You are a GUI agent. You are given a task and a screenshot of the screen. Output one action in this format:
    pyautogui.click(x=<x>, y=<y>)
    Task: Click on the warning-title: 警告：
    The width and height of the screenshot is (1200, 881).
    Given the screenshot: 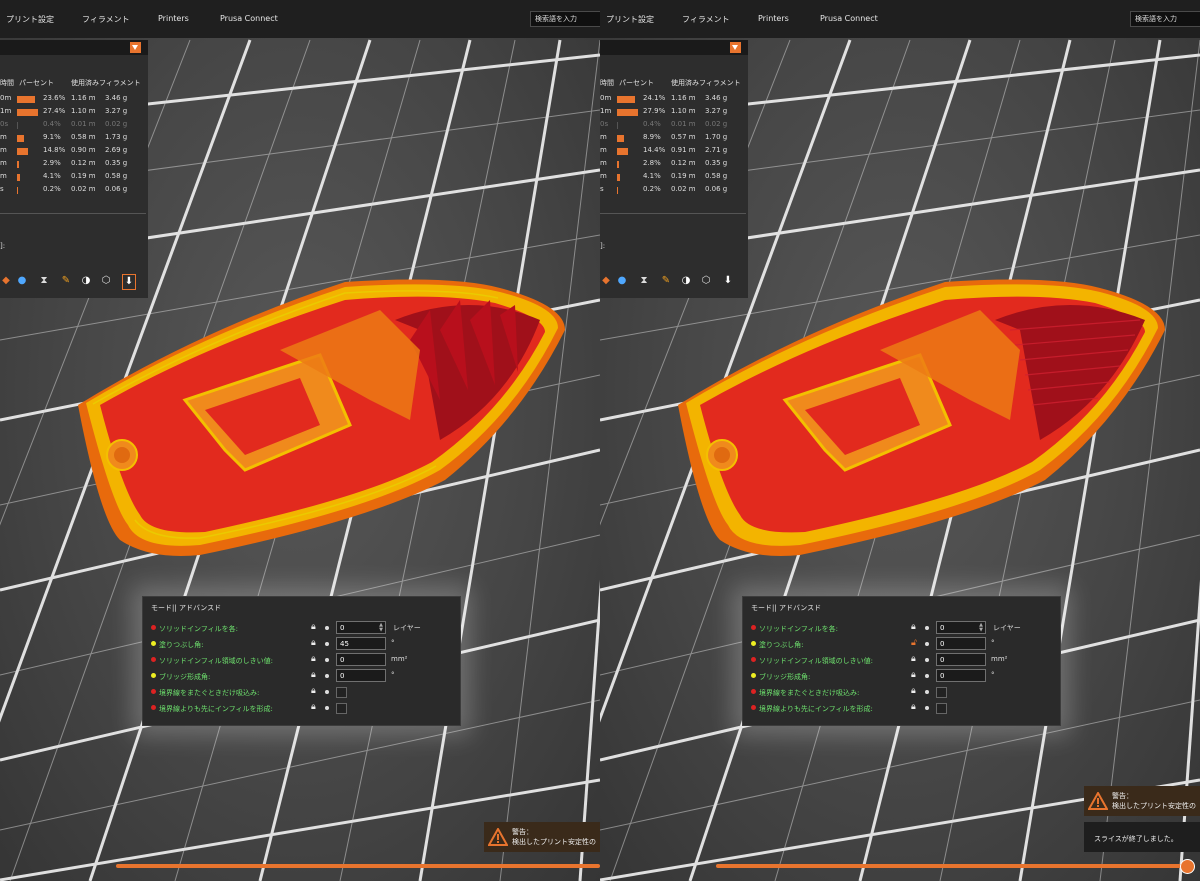 What is the action you would take?
    pyautogui.click(x=1122, y=796)
    